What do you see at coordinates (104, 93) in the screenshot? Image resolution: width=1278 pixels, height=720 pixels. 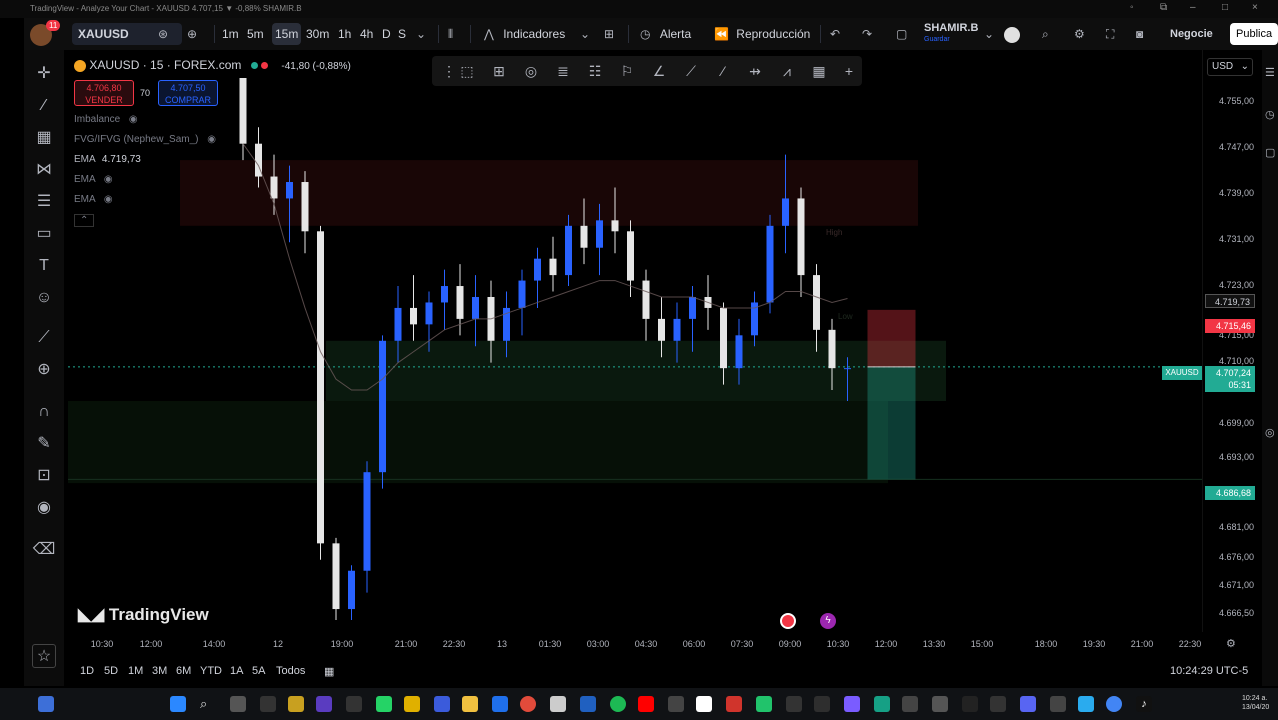 I see `sell-button: 4.706,80 VENDER` at bounding box center [104, 93].